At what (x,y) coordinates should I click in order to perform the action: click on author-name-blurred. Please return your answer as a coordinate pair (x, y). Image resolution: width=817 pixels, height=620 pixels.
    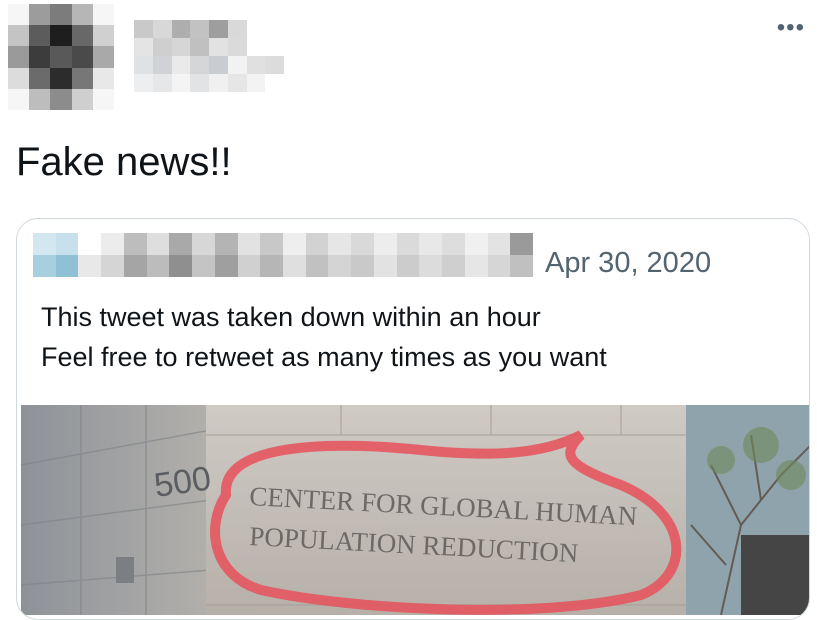
    Looking at the image, I should click on (209, 56).